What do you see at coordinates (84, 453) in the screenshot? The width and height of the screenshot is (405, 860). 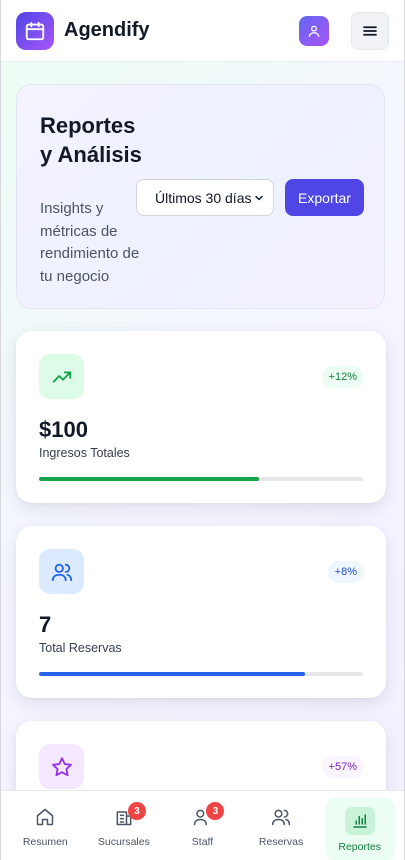 I see `metric-label: Ingresos Totales` at bounding box center [84, 453].